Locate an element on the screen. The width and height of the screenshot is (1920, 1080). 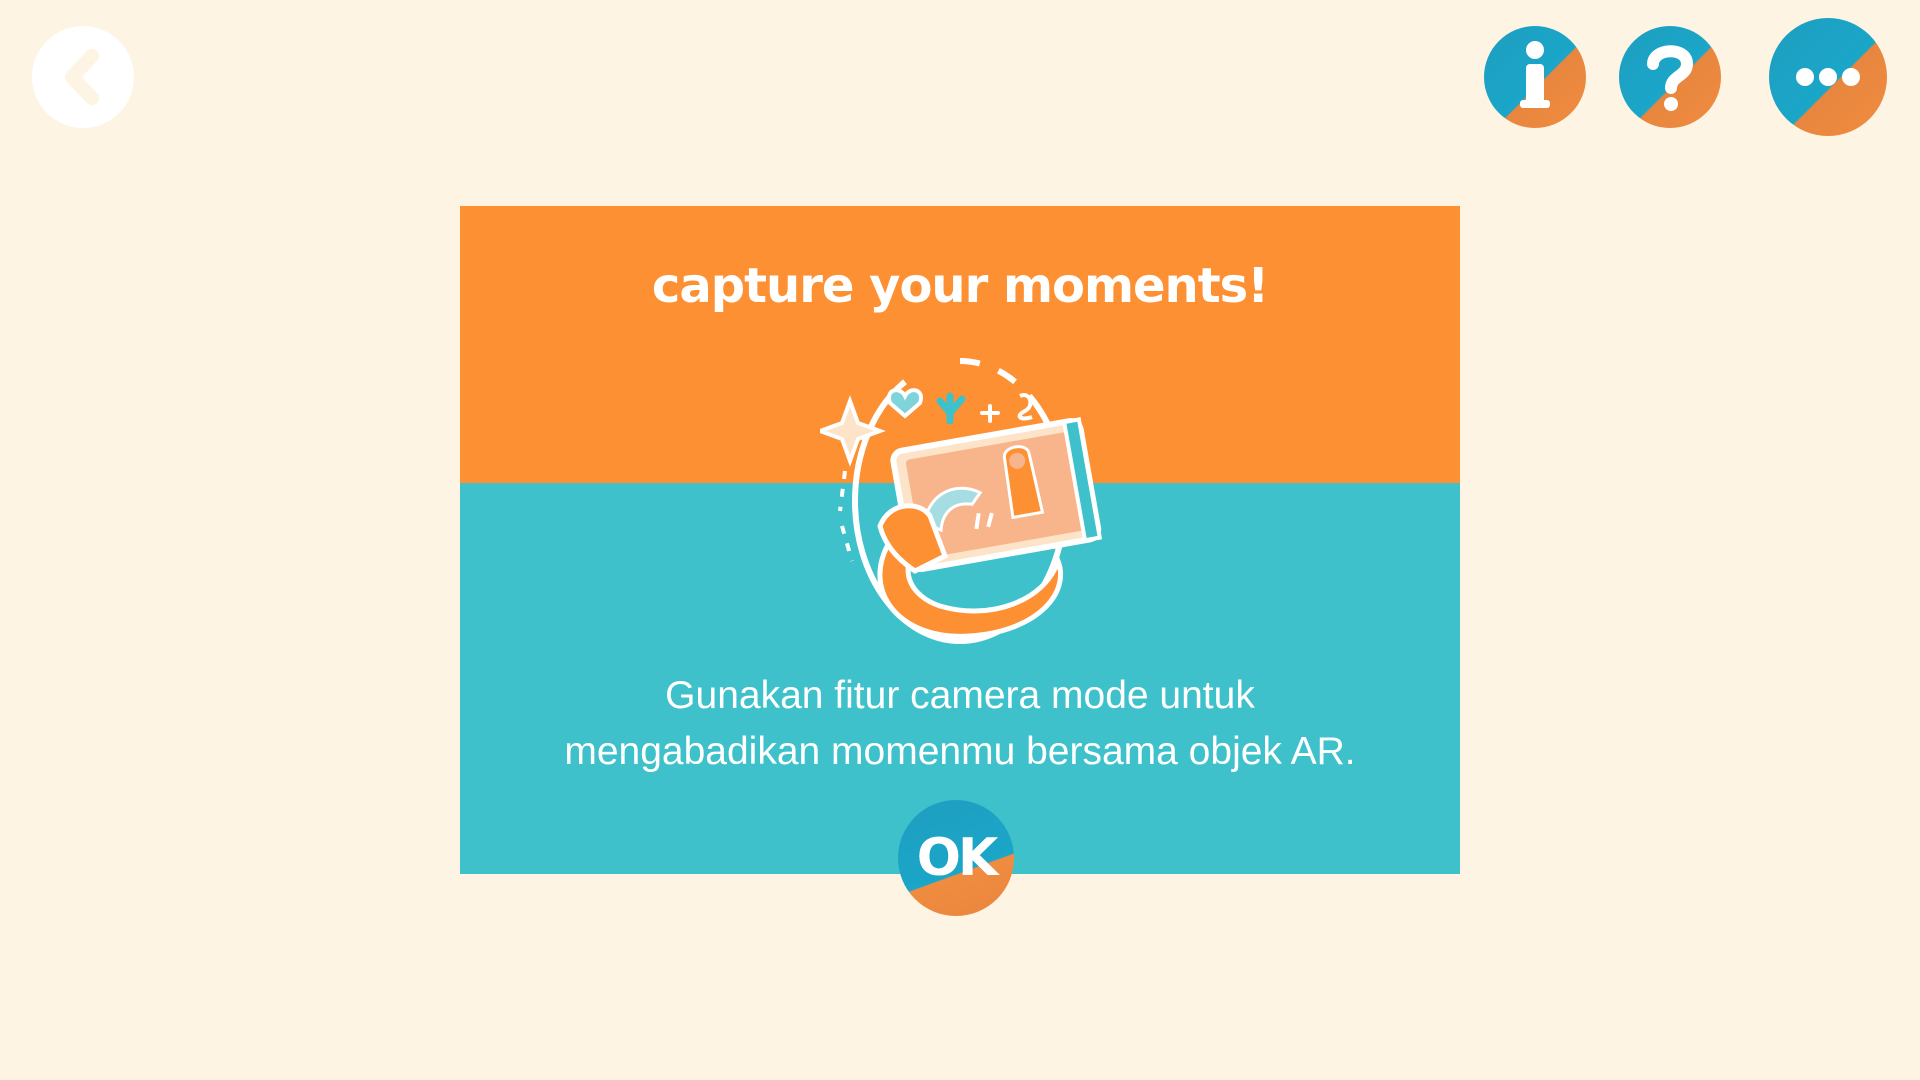
ok-button: OK is located at coordinates (956, 858).